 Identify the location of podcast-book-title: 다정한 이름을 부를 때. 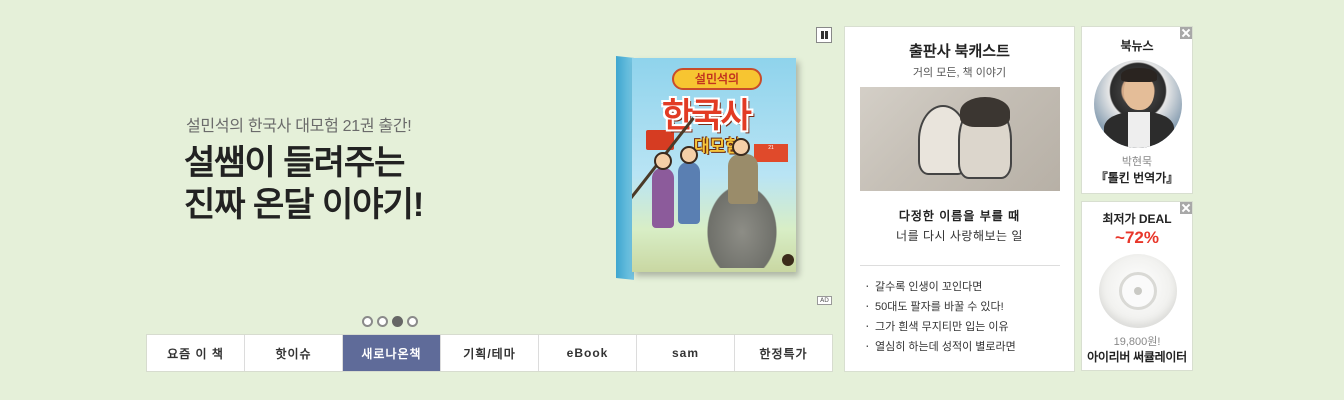
(959, 215).